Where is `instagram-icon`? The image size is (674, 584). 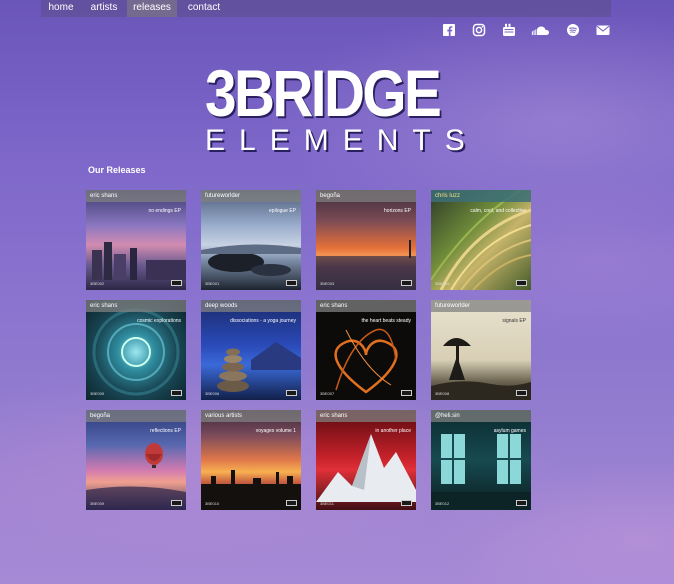
instagram-icon is located at coordinates (479, 30).